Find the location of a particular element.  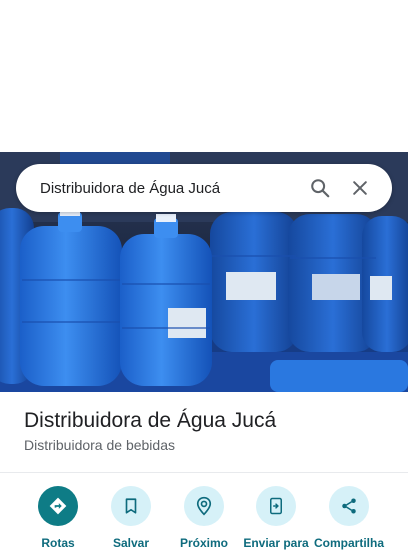

search-icon is located at coordinates (320, 188).